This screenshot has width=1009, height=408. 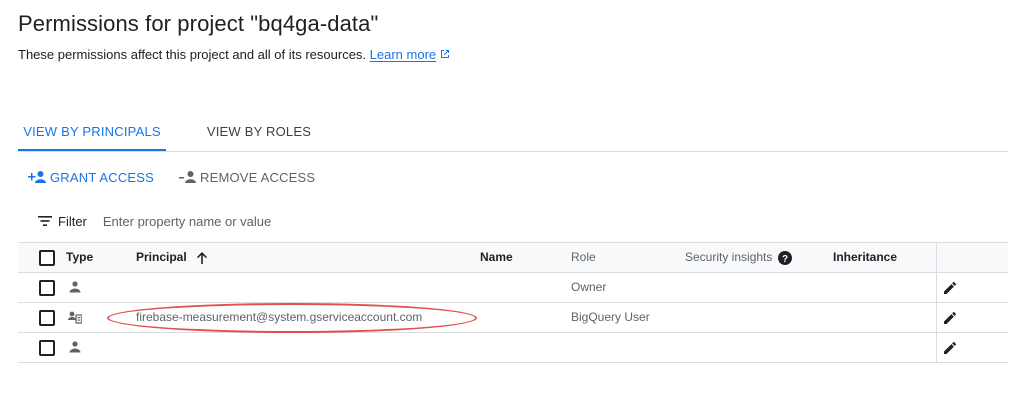 I want to click on learn-more-link: Learn more, so click(x=410, y=54).